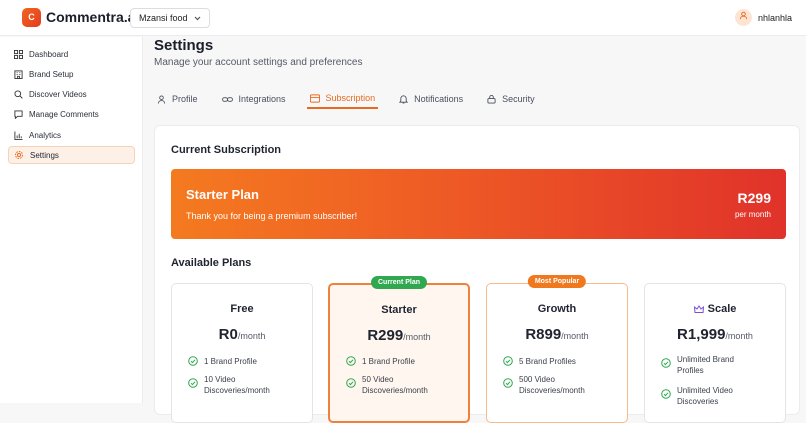 The height and width of the screenshot is (423, 806). I want to click on sidebar-item-label: Analytics, so click(45, 135).